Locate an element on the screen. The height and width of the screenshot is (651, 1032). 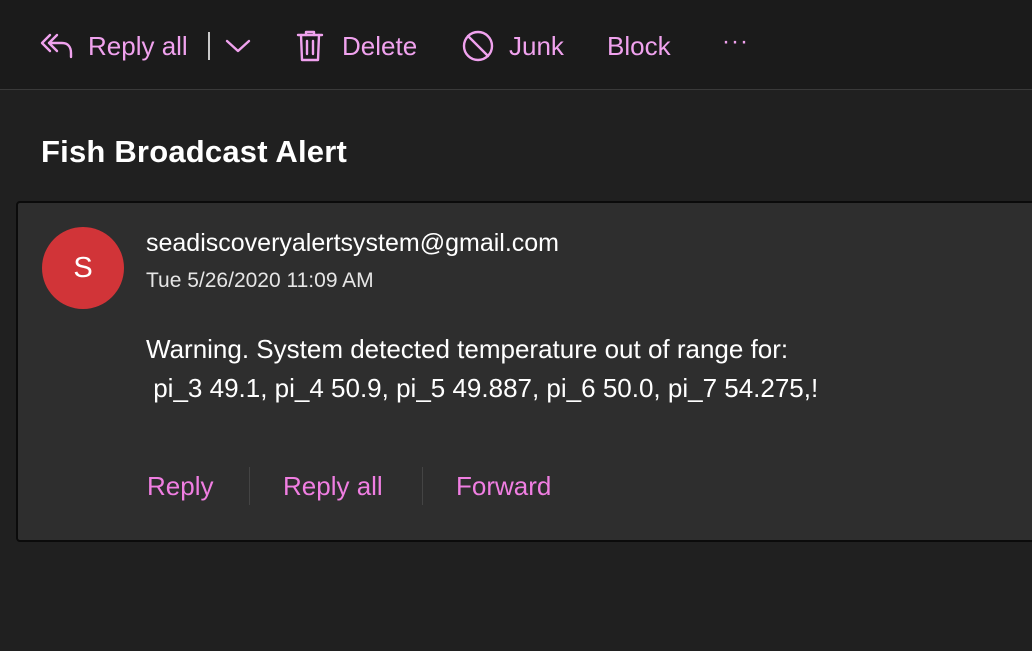
sender-address: seadiscoveryalertsystem@gmail.com is located at coordinates (352, 243).